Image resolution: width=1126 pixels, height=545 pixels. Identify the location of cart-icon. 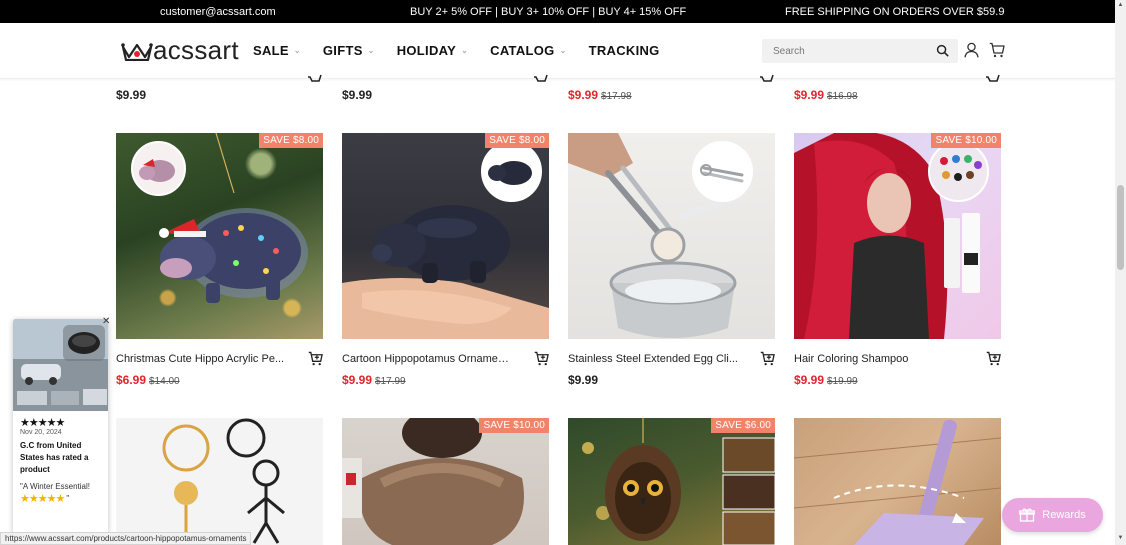
(997, 50).